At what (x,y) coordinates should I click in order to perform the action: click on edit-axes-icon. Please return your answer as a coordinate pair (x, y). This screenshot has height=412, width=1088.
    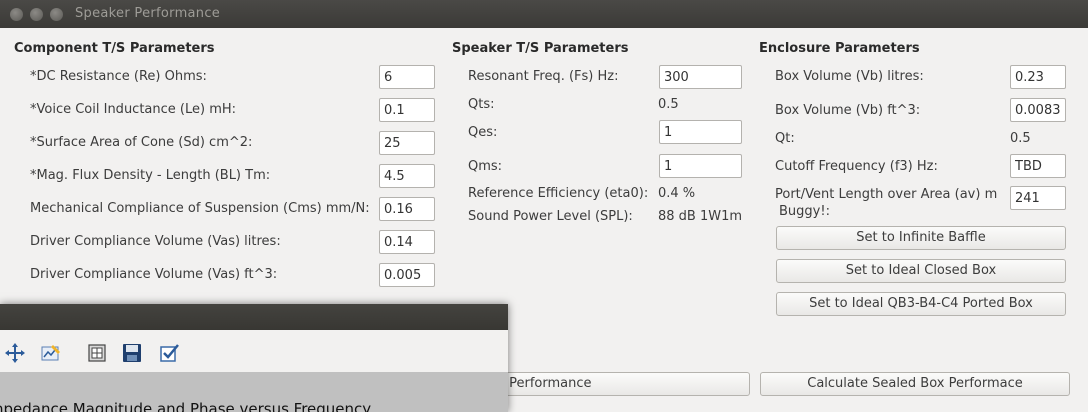
    Looking at the image, I should click on (51, 353).